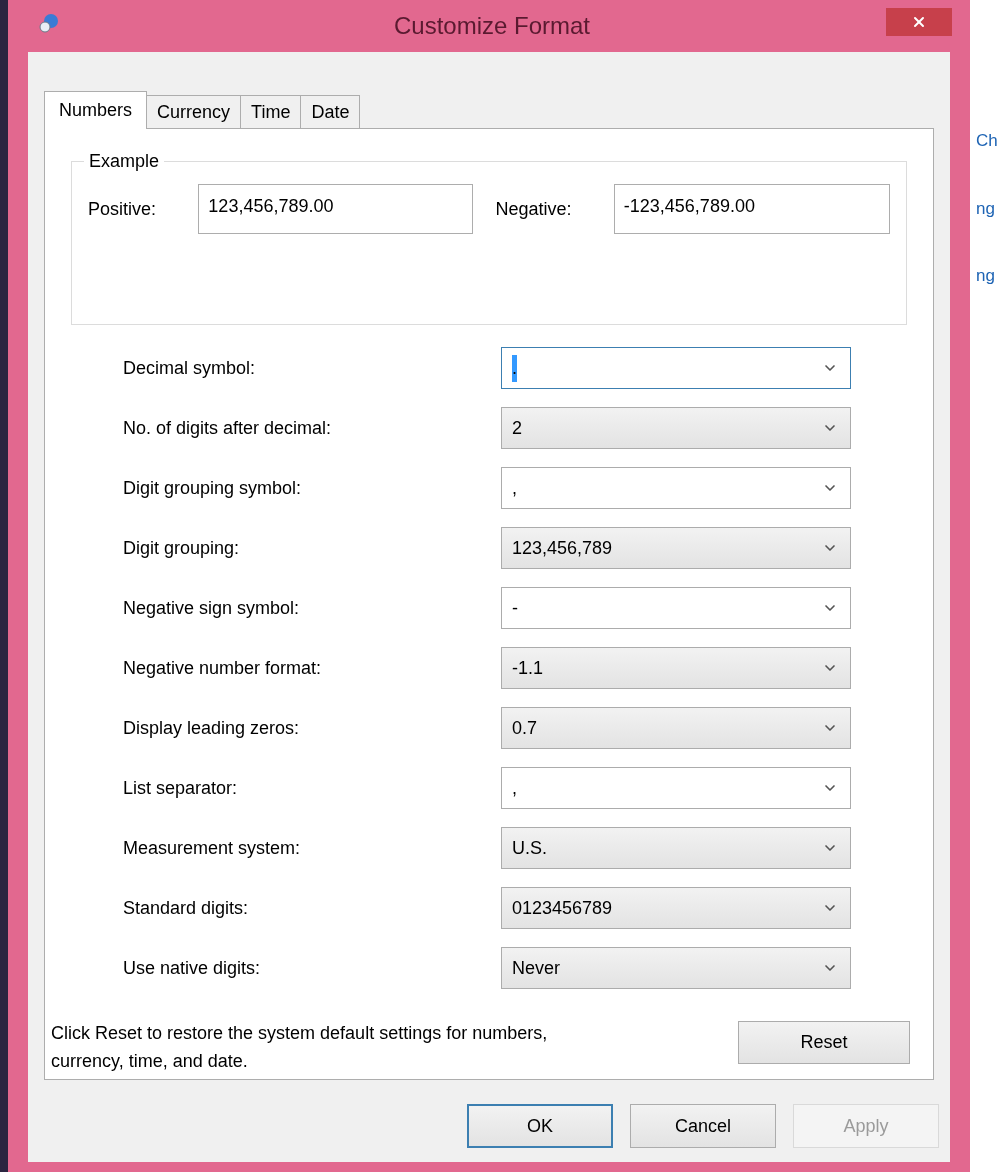 This screenshot has height=1172, width=1003. What do you see at coordinates (703, 1126) in the screenshot?
I see `dialog-button: Cancel` at bounding box center [703, 1126].